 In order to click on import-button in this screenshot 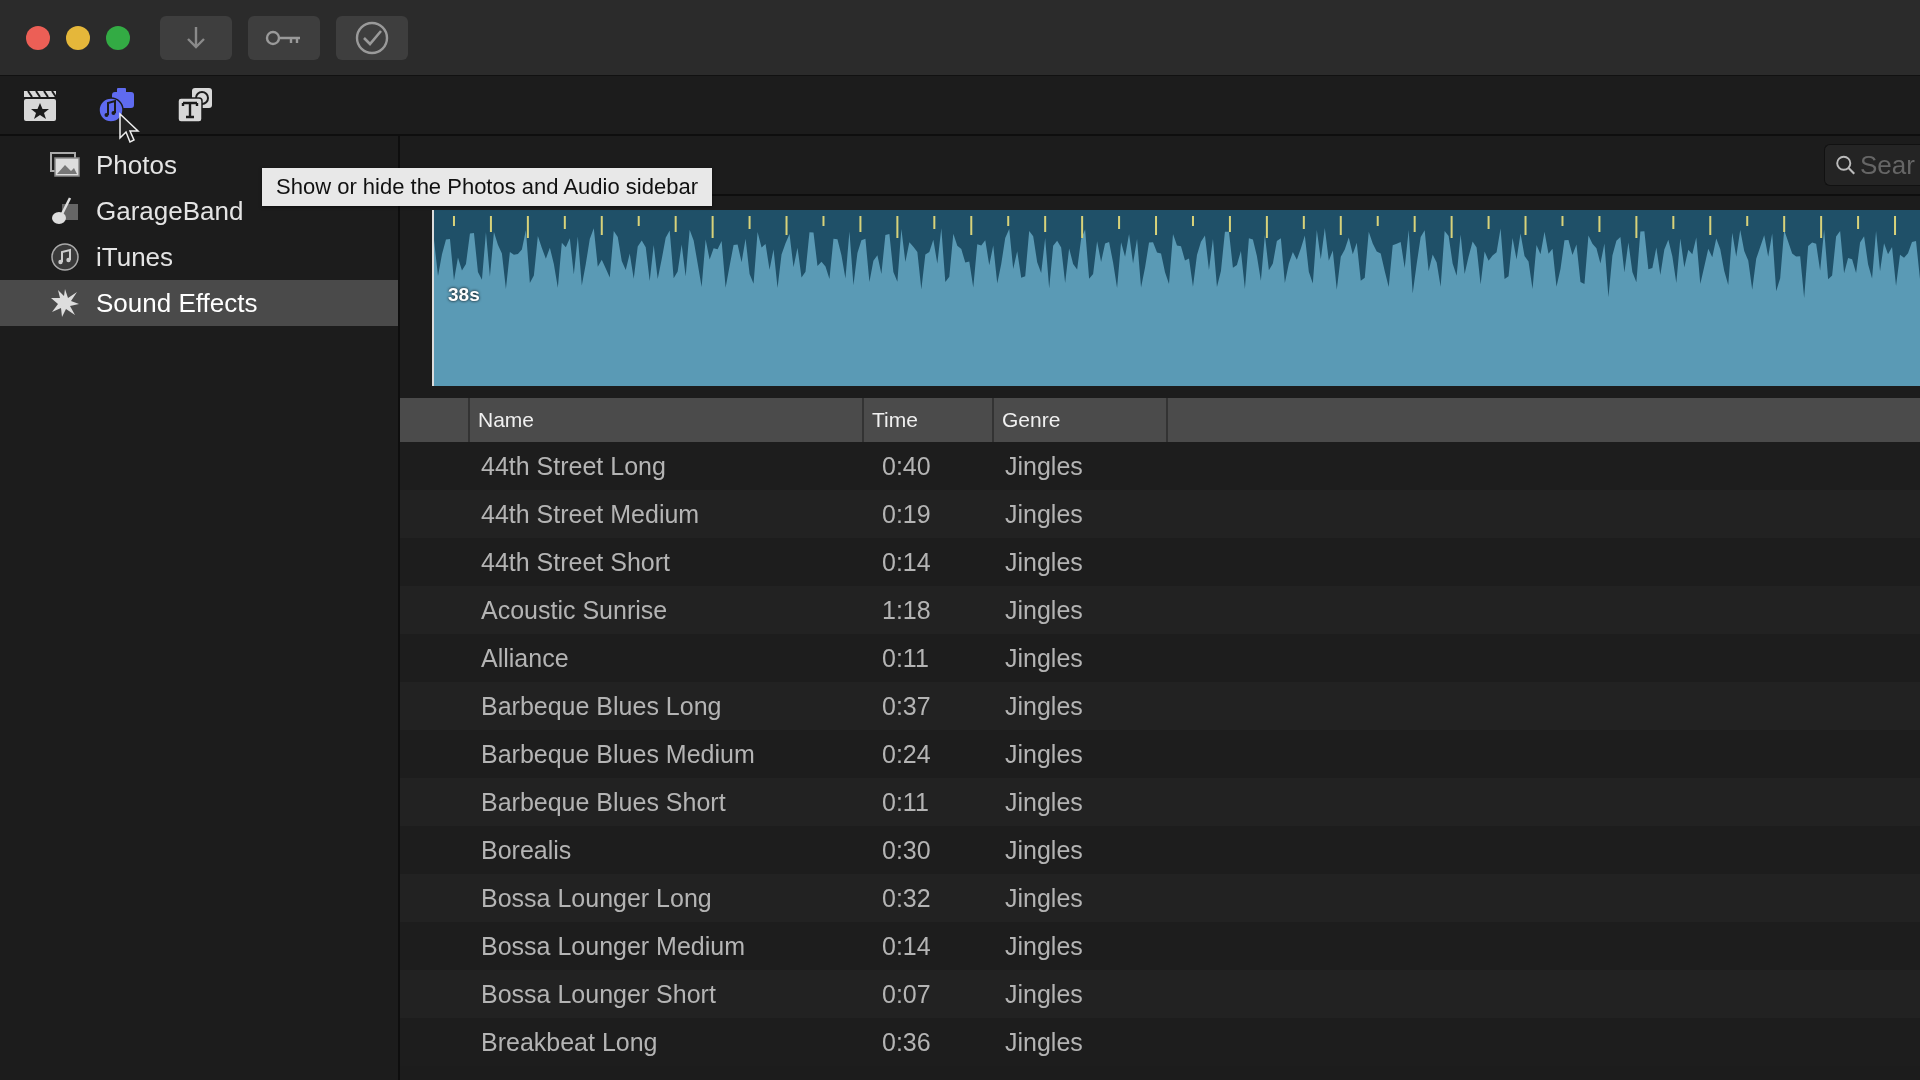, I will do `click(196, 37)`.